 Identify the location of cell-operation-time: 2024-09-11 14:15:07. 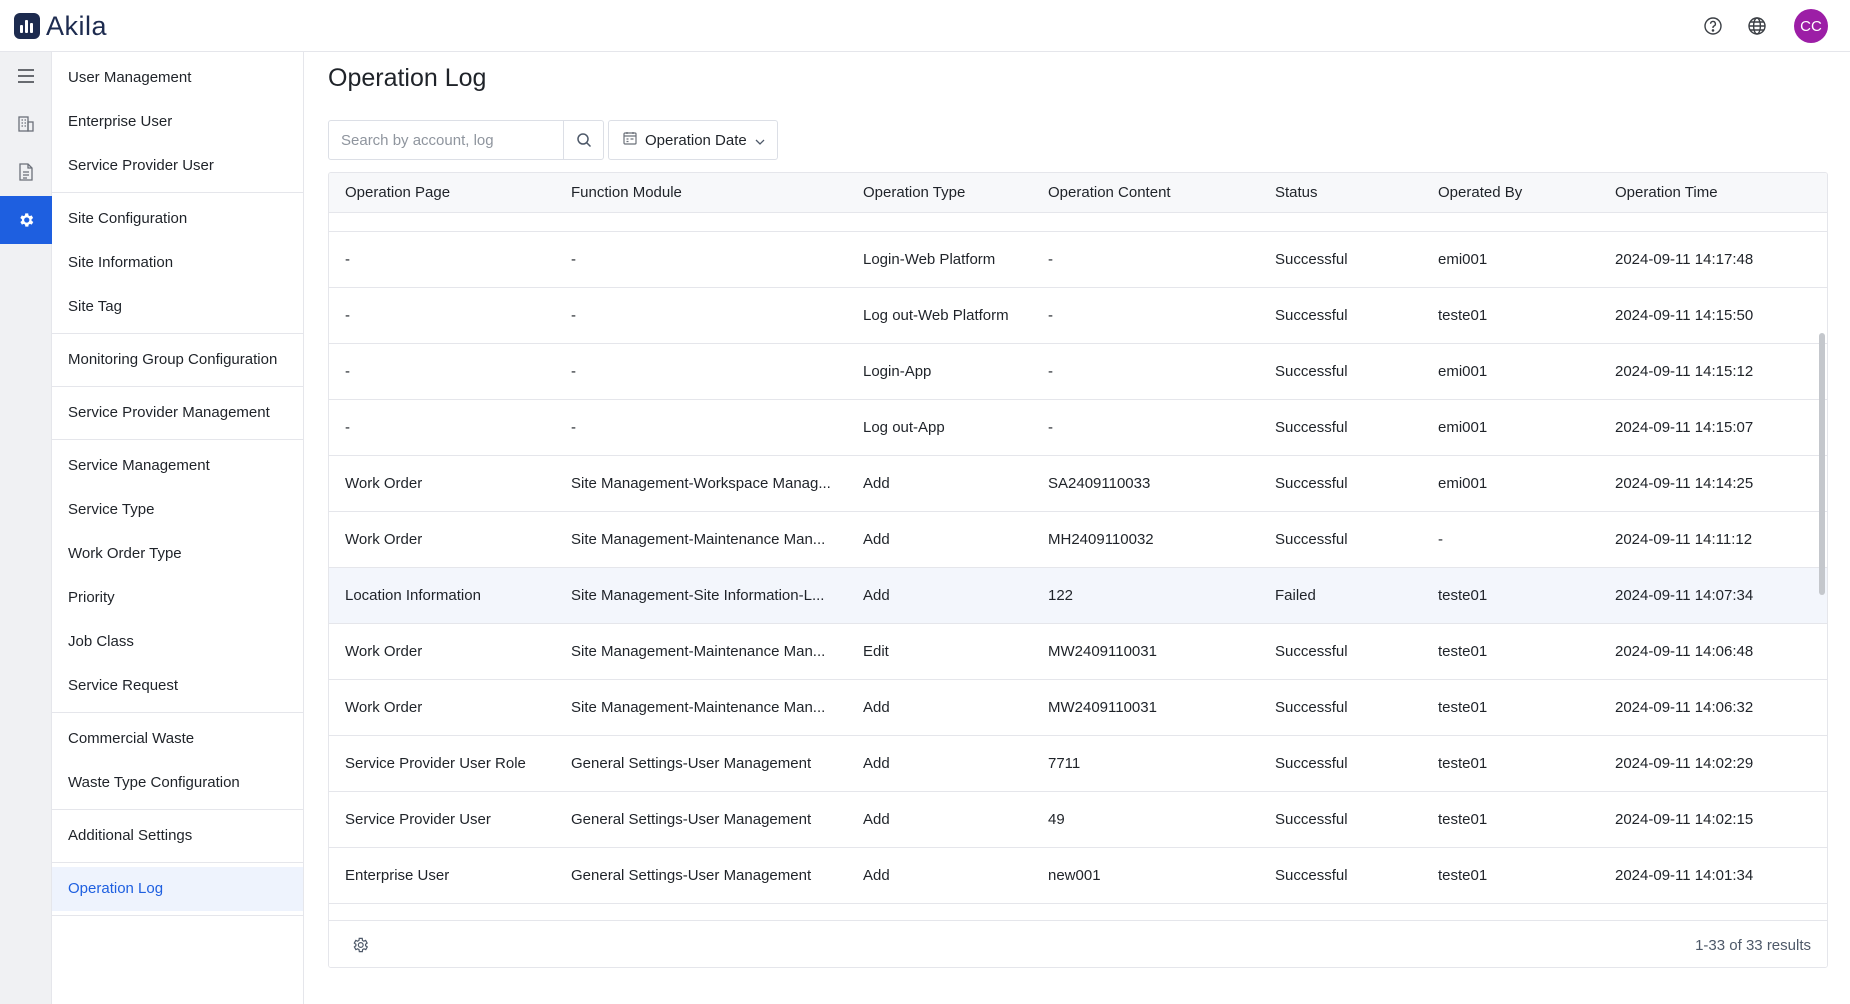
(1684, 427).